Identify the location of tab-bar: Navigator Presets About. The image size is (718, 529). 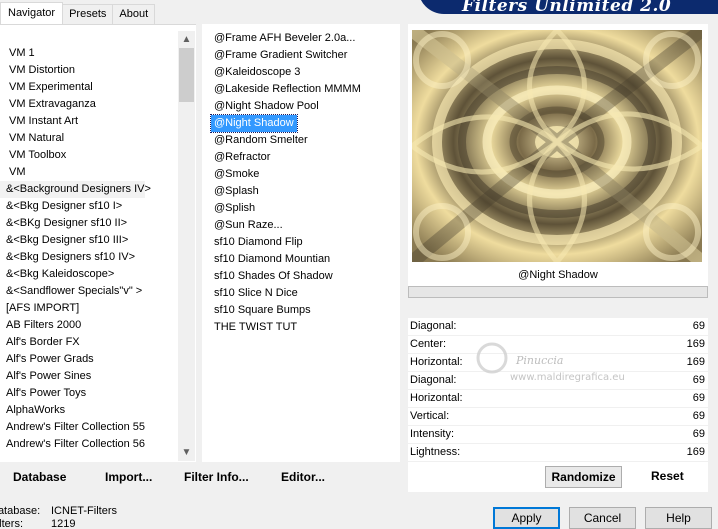
(78, 13).